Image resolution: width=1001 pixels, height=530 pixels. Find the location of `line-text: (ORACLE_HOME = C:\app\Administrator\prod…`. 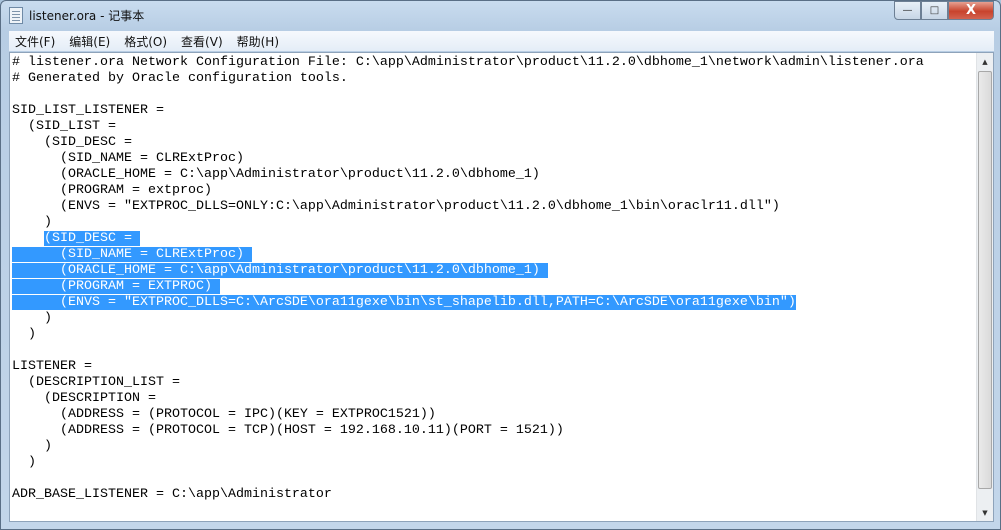

line-text: (ORACLE_HOME = C:\app\Administrator\prod… is located at coordinates (276, 174).